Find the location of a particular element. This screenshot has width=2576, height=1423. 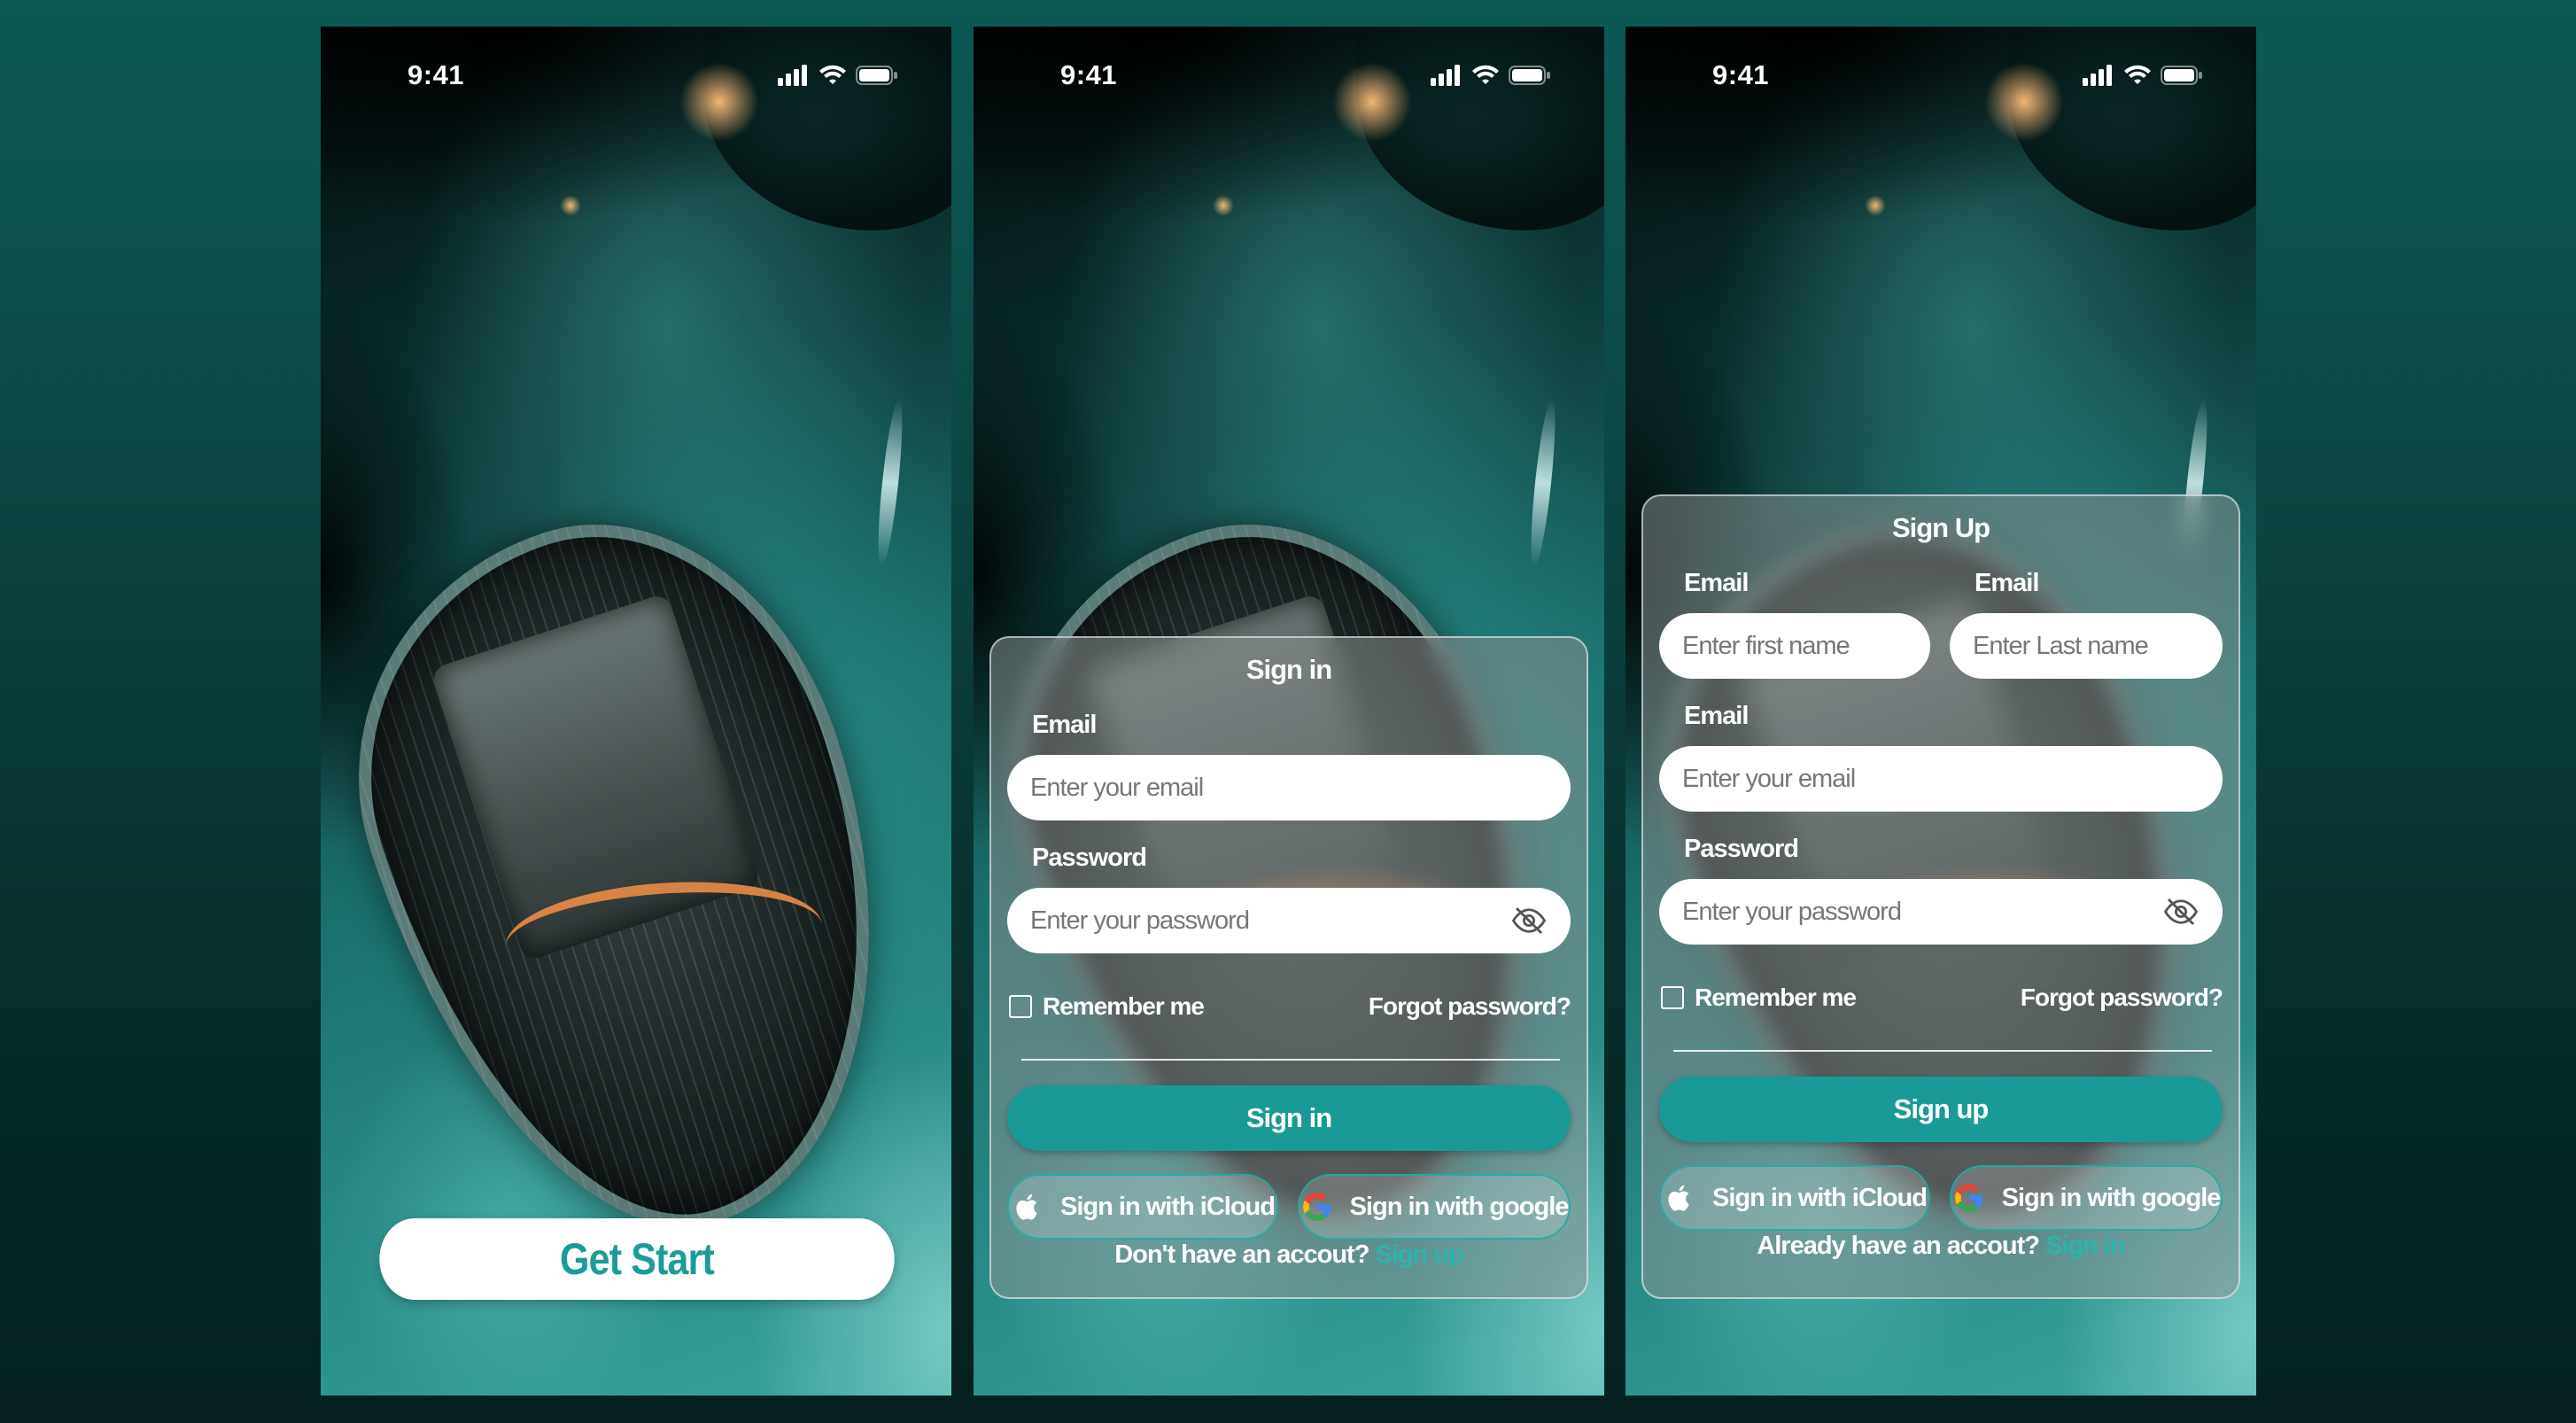

sign-in-link: Sign in is located at coordinates (2085, 1246).